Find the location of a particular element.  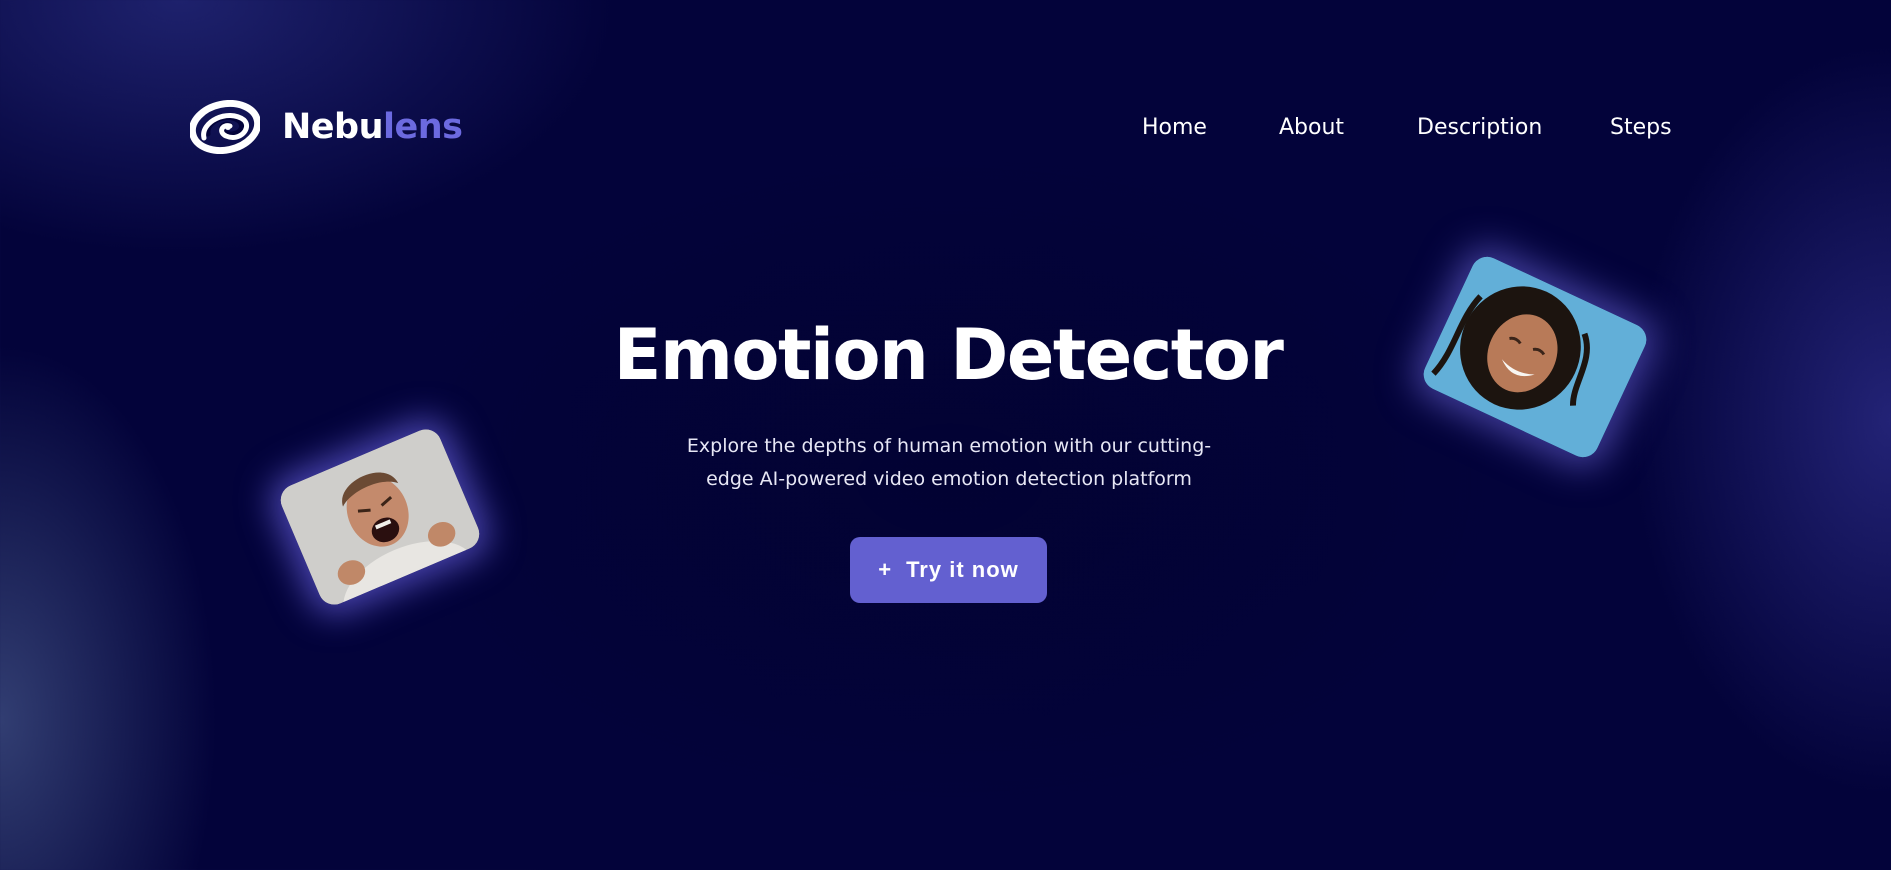

hero-title: Emotion Detector is located at coordinates (948, 355).